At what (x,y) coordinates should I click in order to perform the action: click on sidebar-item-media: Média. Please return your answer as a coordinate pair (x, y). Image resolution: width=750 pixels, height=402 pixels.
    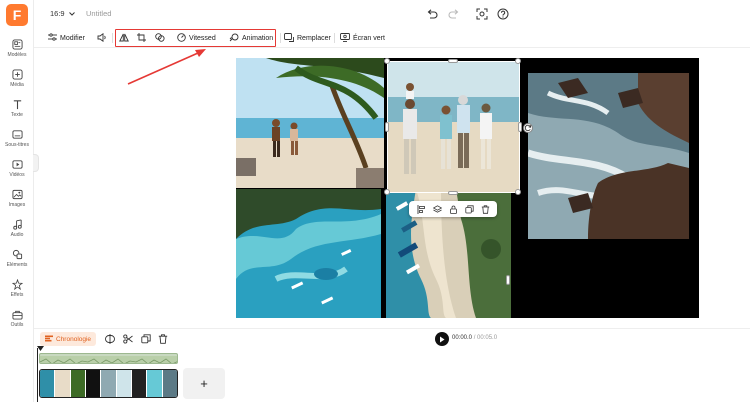
    Looking at the image, I should click on (17, 80).